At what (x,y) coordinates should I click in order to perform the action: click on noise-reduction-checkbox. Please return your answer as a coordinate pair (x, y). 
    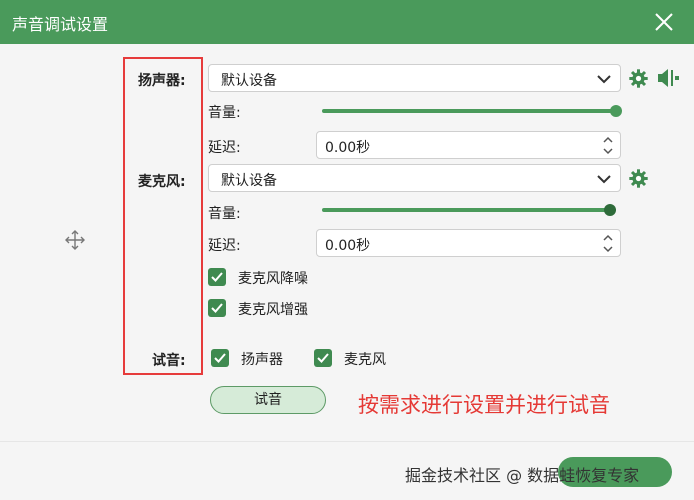
    Looking at the image, I should click on (217, 277).